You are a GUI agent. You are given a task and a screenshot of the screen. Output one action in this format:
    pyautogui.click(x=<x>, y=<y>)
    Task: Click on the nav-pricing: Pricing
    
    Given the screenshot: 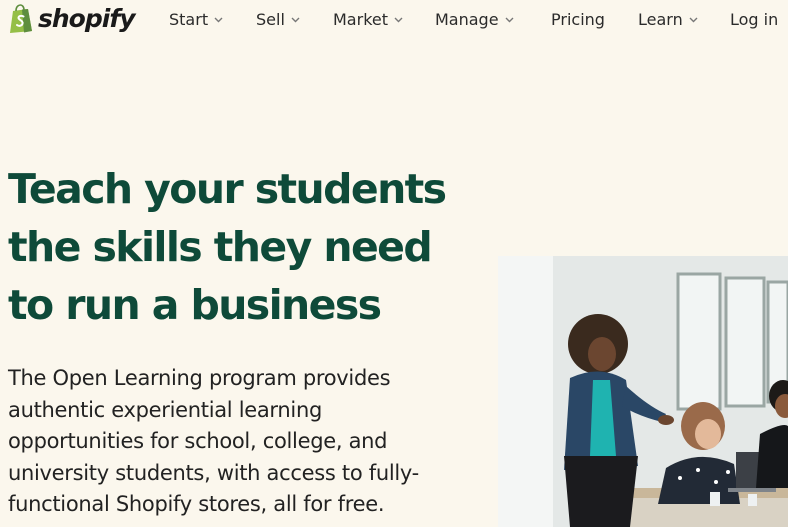 What is the action you would take?
    pyautogui.click(x=578, y=20)
    